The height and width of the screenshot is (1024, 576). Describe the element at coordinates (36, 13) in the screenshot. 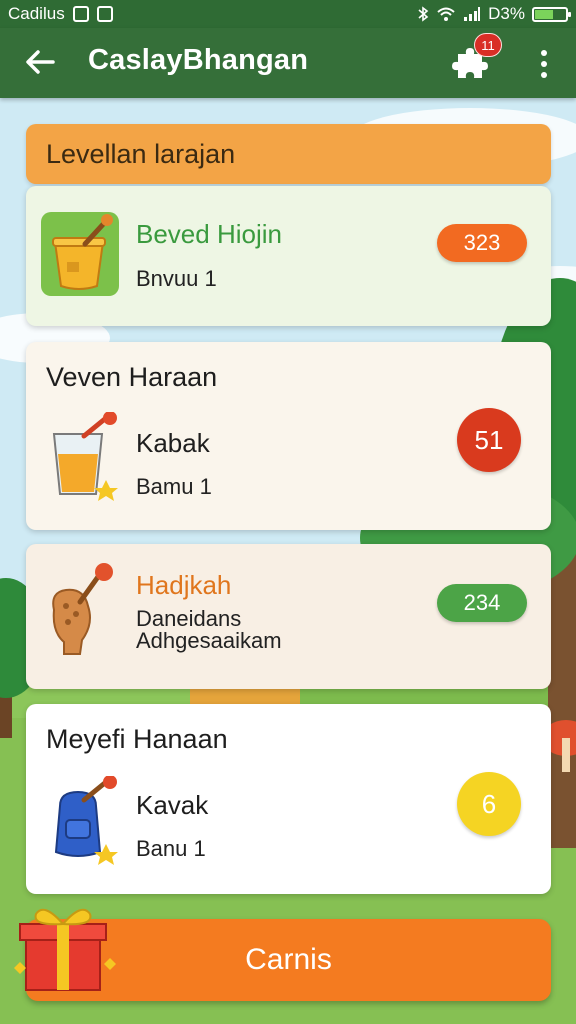

I see `carrier-label: Cadilus` at that location.